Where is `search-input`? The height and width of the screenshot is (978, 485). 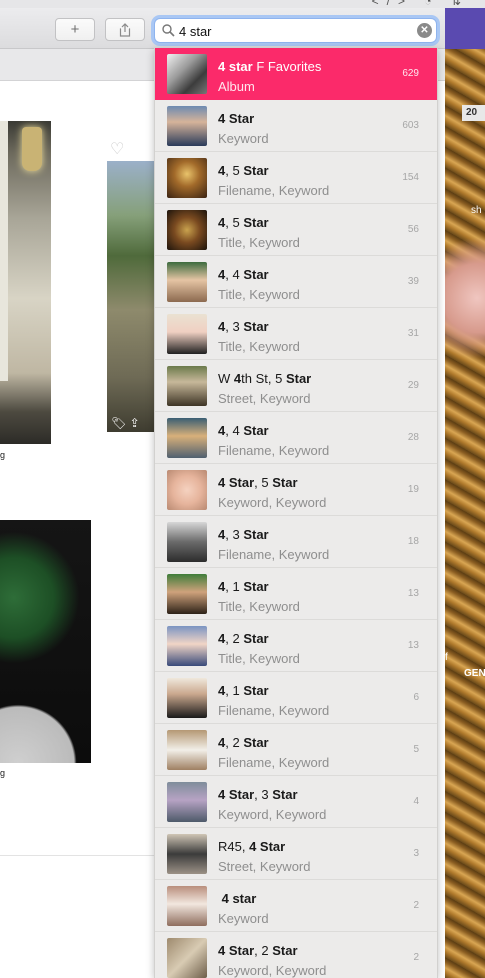
search-input is located at coordinates (294, 31).